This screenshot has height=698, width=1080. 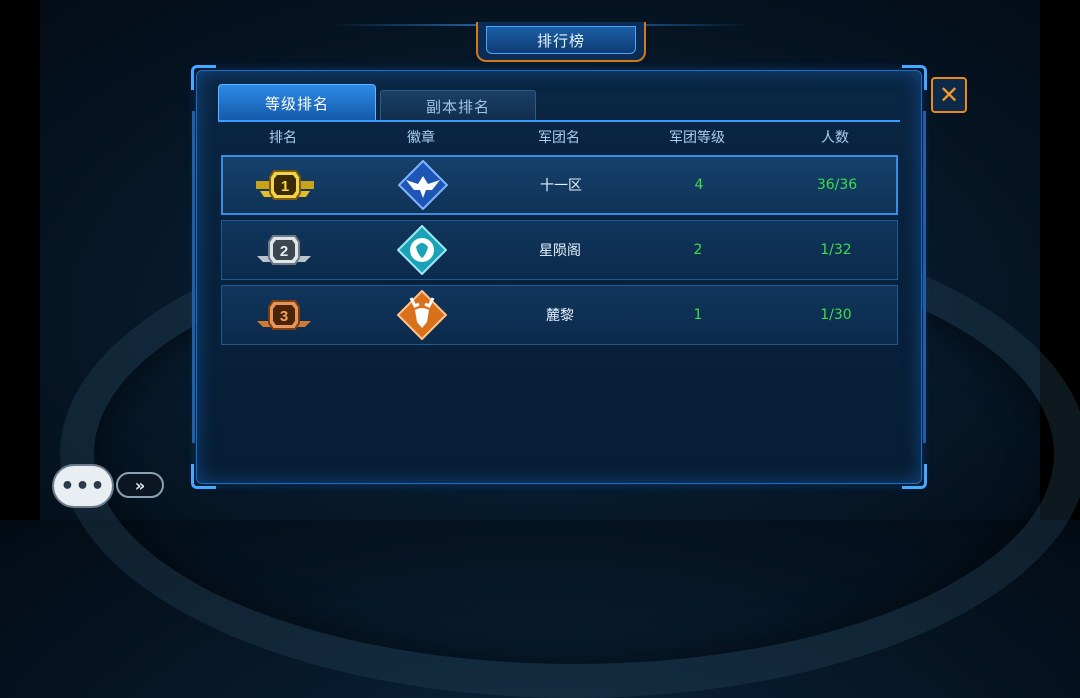 I want to click on member-count: 1/32, so click(x=836, y=250).